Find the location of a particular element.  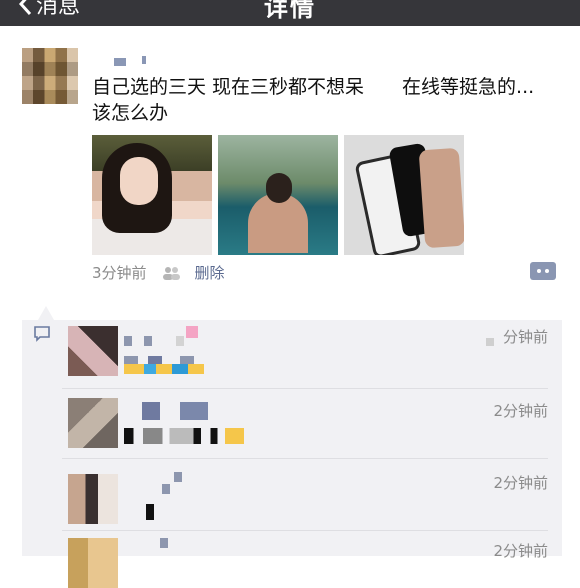

author-name-blurred is located at coordinates (120, 62).